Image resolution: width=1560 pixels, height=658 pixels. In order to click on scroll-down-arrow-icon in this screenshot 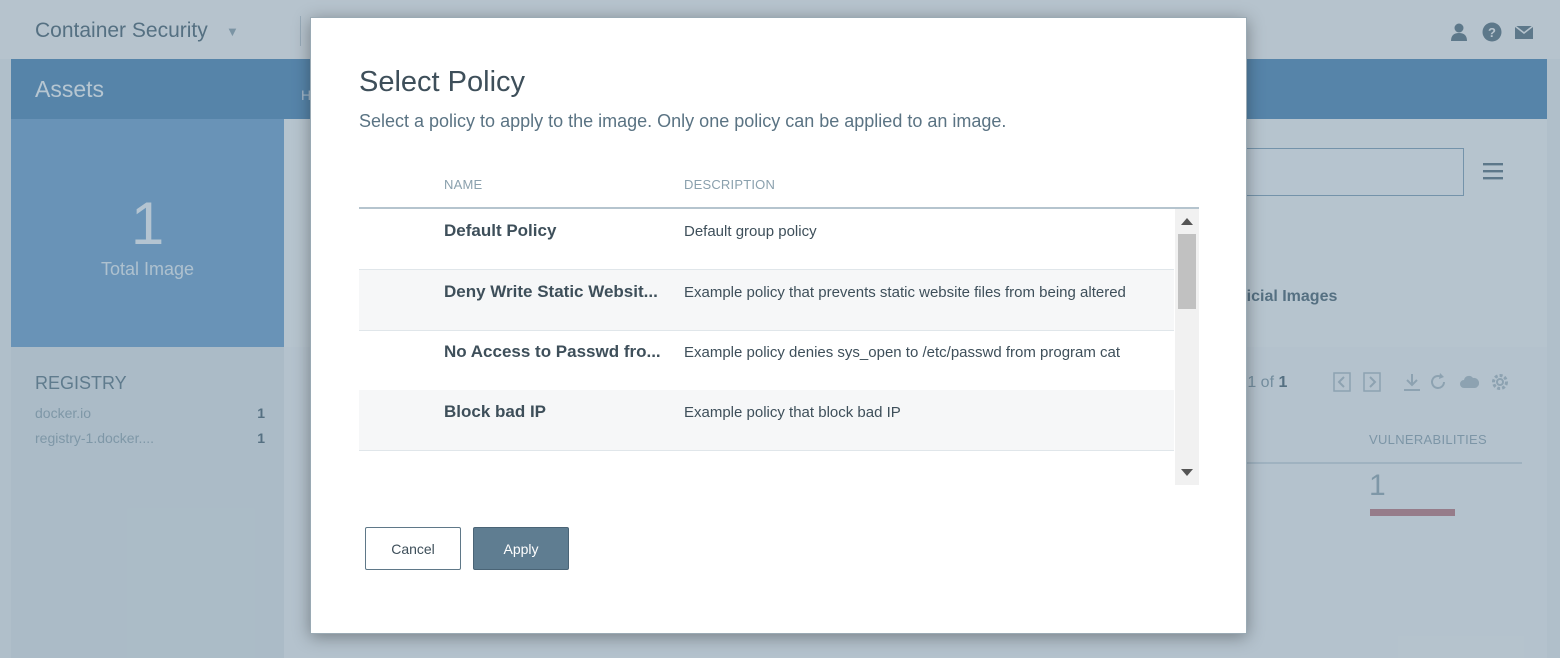, I will do `click(1187, 472)`.